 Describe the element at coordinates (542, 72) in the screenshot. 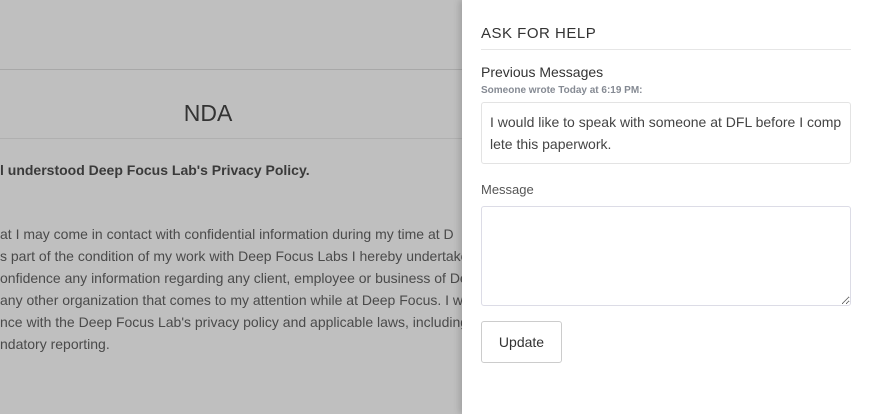

I see `previous-messages-label: Previous Messages` at that location.